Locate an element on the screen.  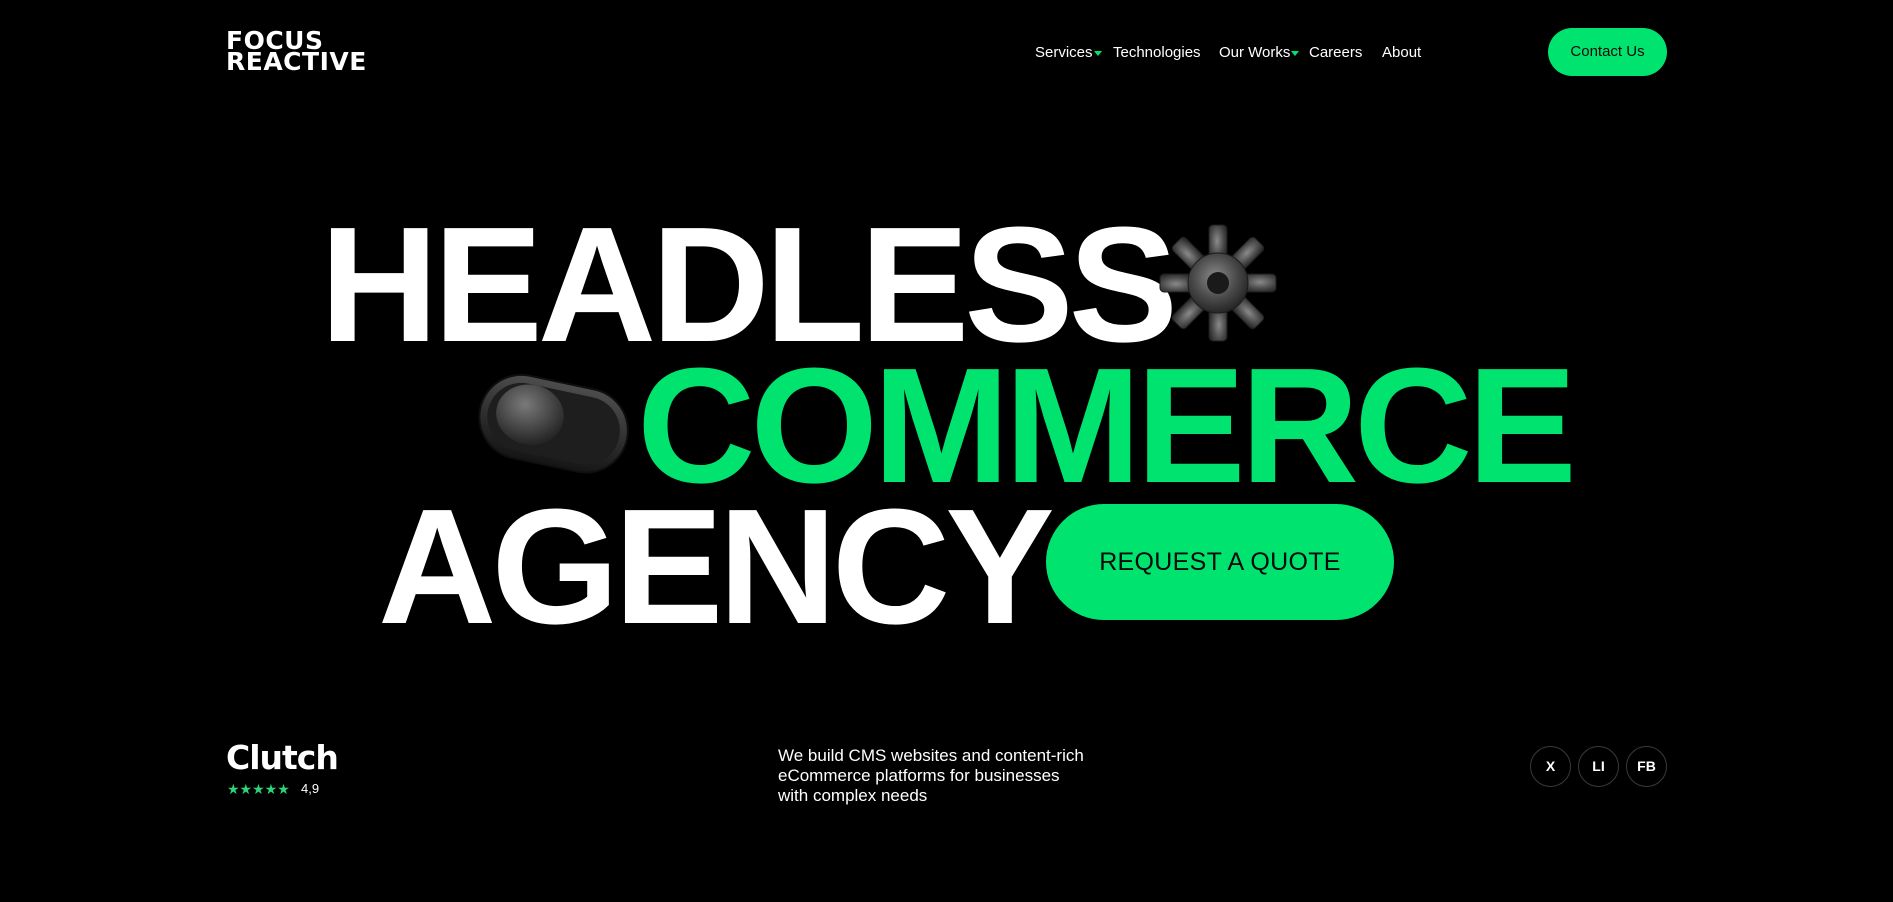
nav-item-technologies: Technologies is located at coordinates (1157, 53).